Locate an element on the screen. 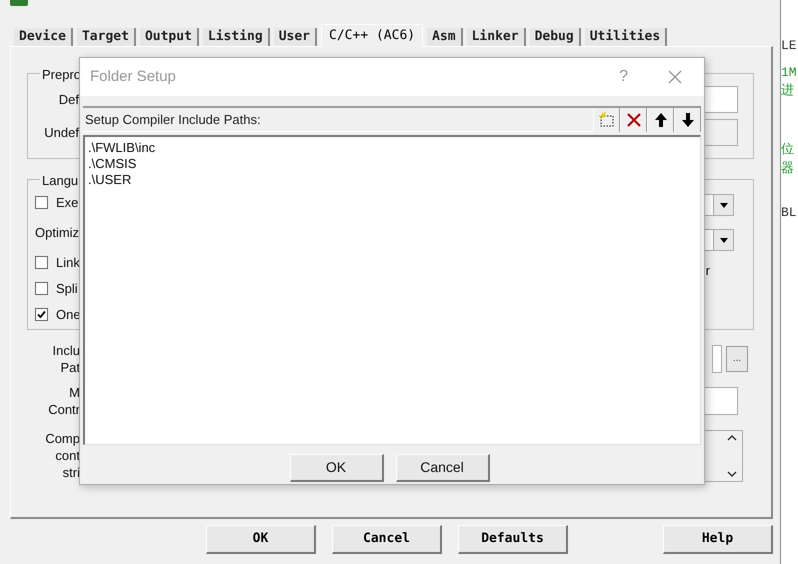 This screenshot has height=564, width=798. dialog-button: Help is located at coordinates (718, 539).